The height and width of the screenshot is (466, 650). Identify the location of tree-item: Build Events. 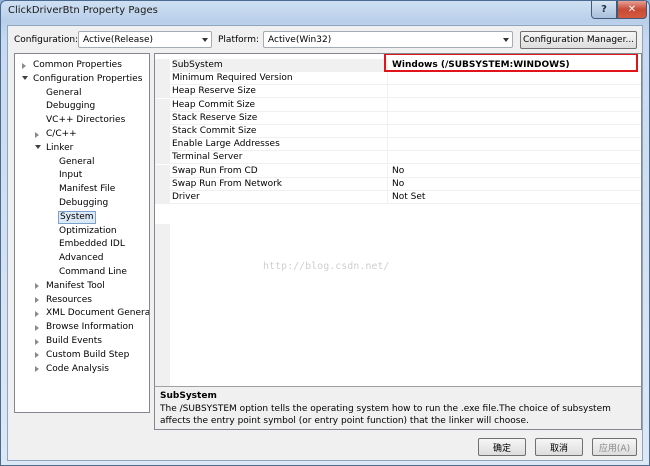
(74, 341).